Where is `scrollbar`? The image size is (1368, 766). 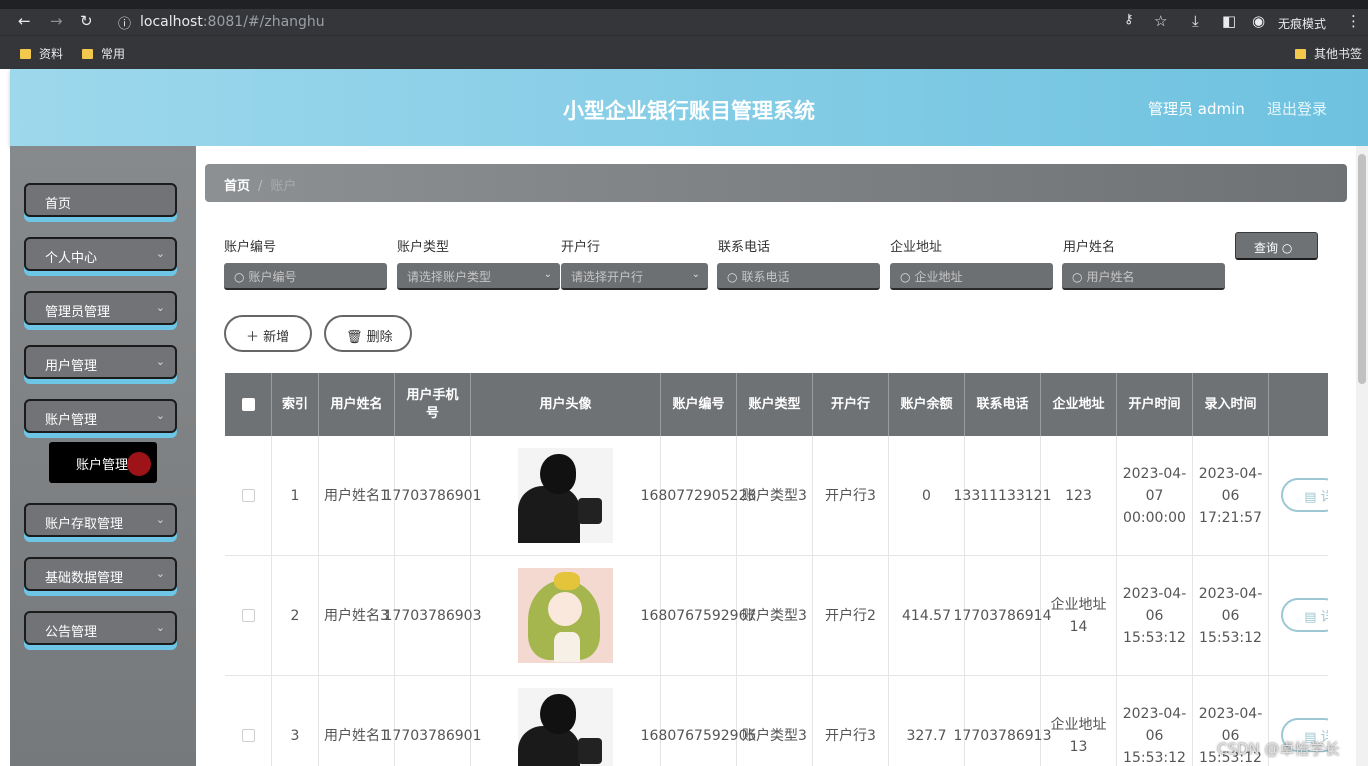 scrollbar is located at coordinates (1362, 456).